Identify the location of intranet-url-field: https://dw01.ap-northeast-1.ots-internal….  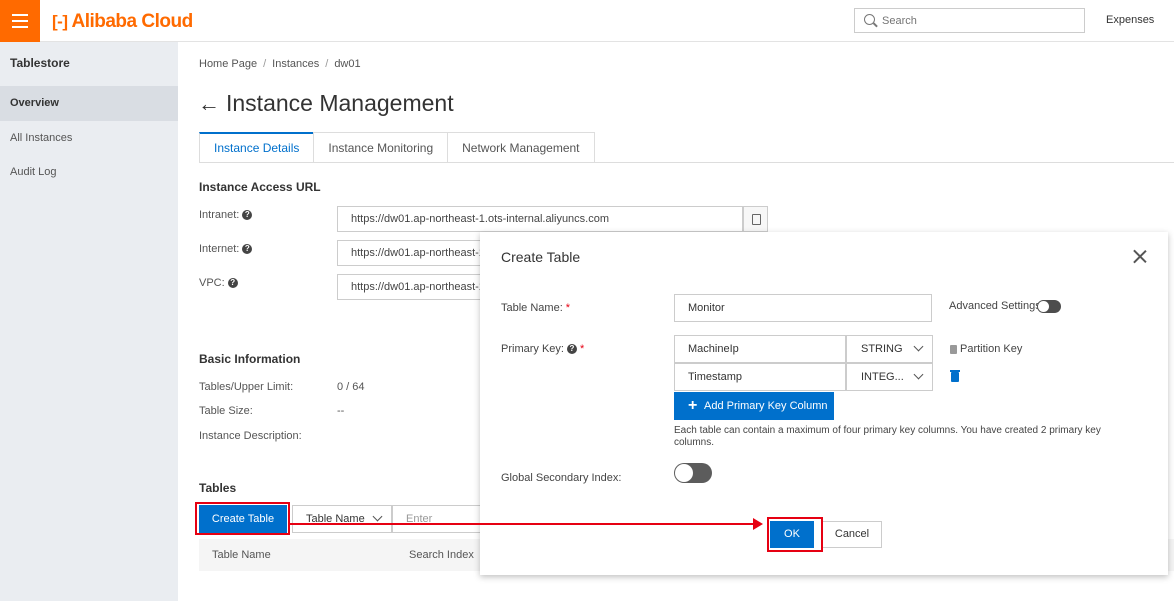
(540, 219).